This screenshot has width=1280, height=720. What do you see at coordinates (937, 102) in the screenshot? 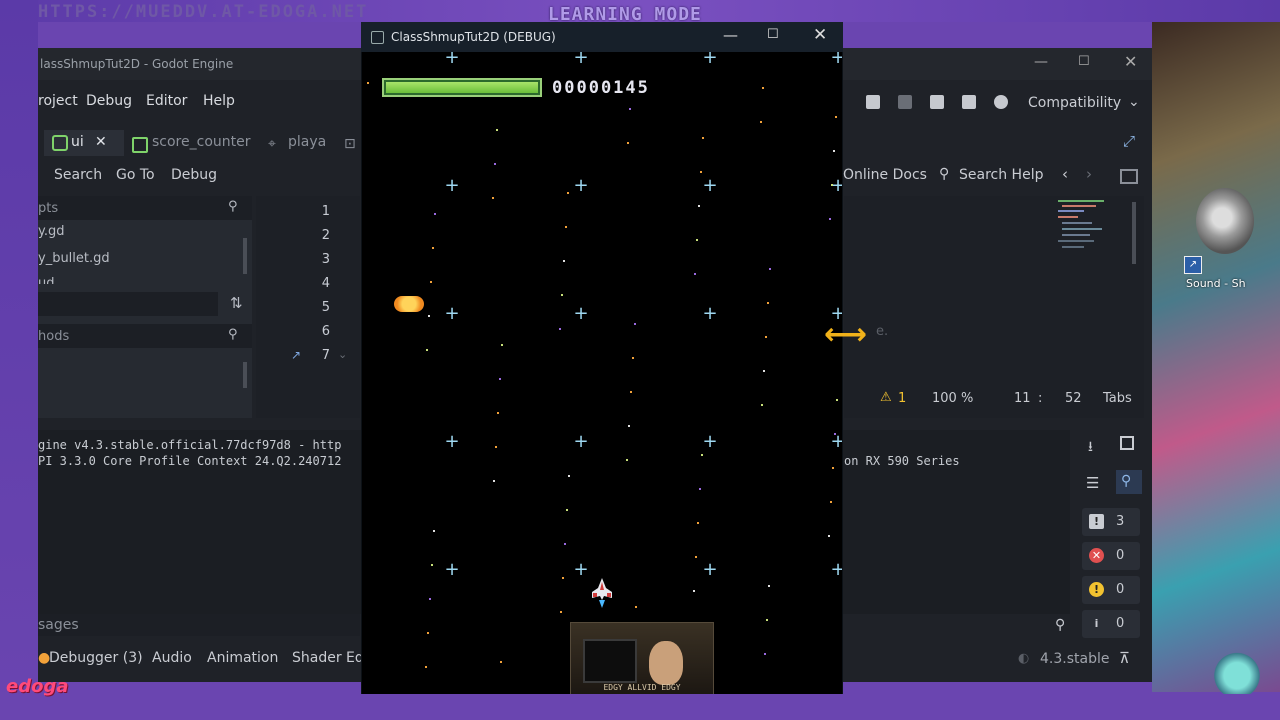
I see `movie-icon` at bounding box center [937, 102].